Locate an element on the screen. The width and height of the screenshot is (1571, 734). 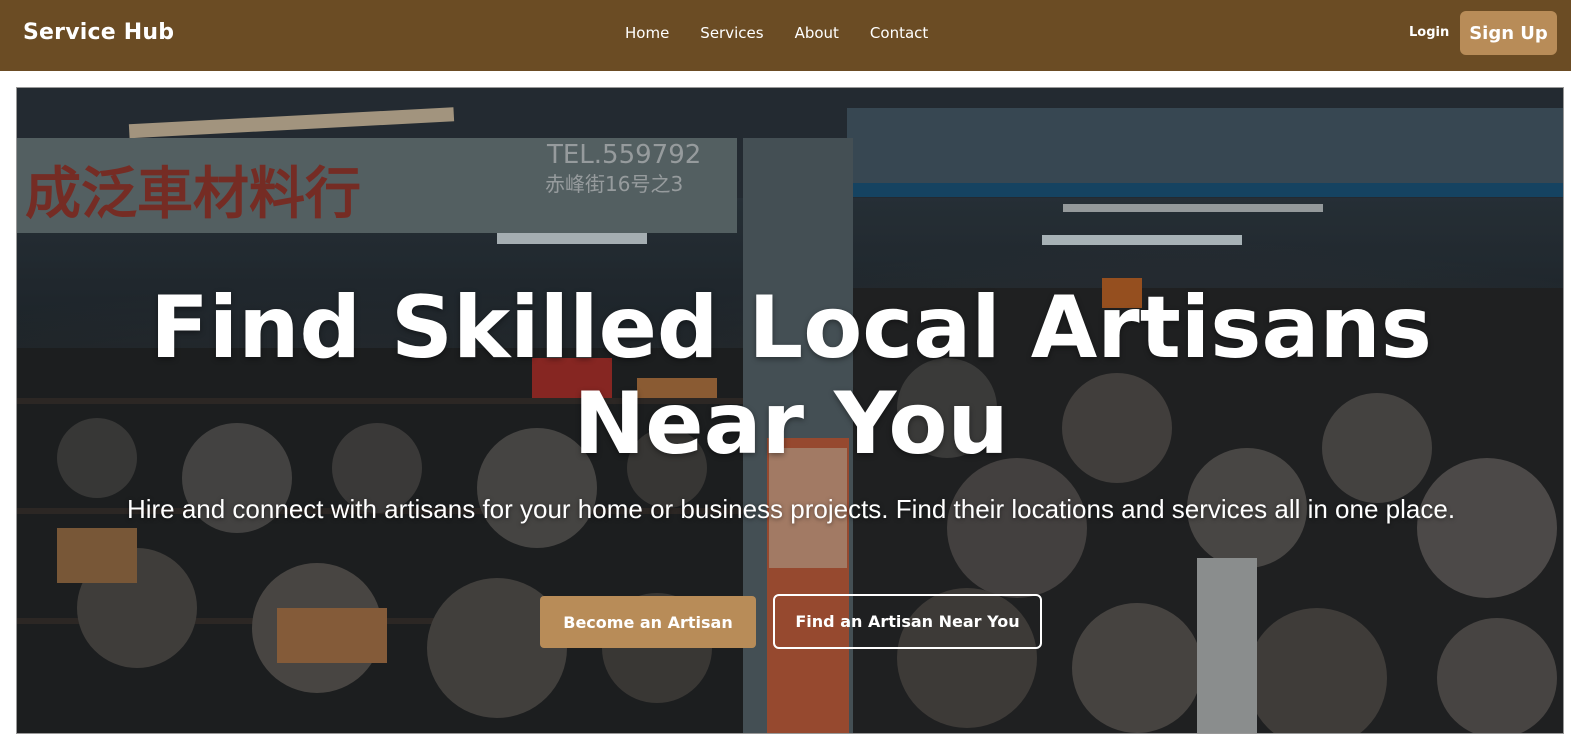
signup-button: Sign Up is located at coordinates (1508, 33).